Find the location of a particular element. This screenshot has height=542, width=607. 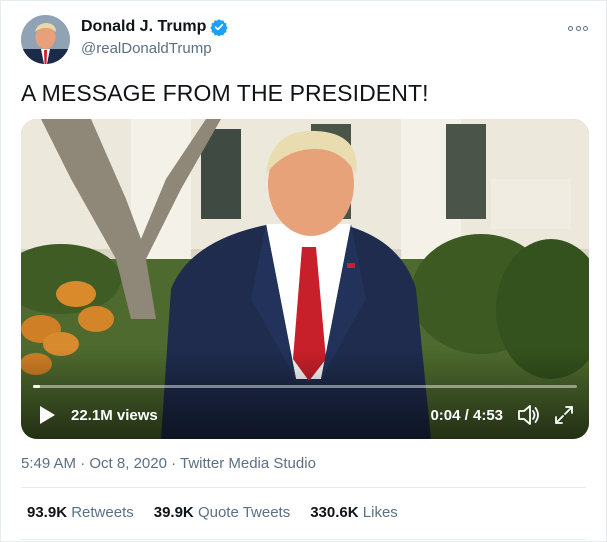

retweets-count: 93.9K is located at coordinates (47, 512).